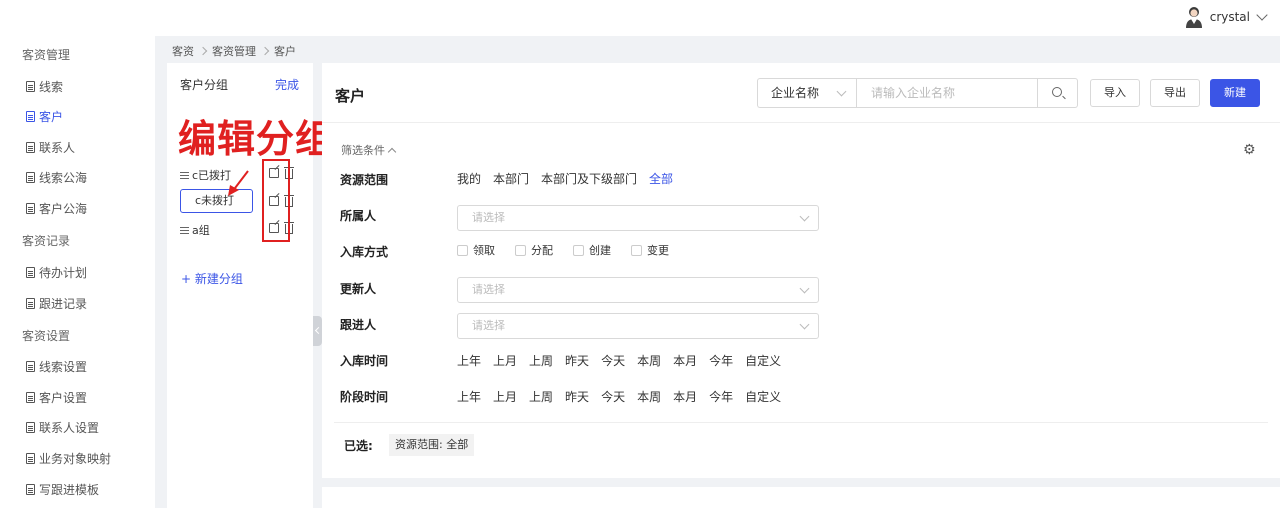 This screenshot has width=1280, height=508. Describe the element at coordinates (589, 178) in the screenshot. I see `scope-option: 本部门及下级部门` at that location.